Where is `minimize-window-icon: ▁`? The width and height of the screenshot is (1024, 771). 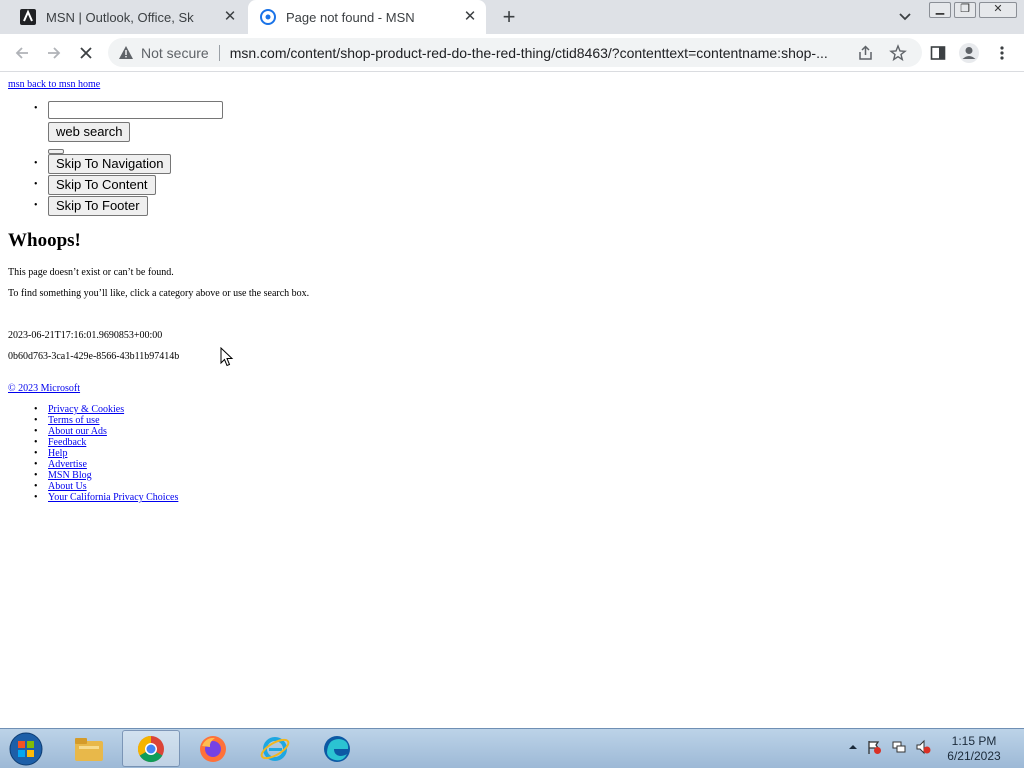 minimize-window-icon: ▁ is located at coordinates (940, 10).